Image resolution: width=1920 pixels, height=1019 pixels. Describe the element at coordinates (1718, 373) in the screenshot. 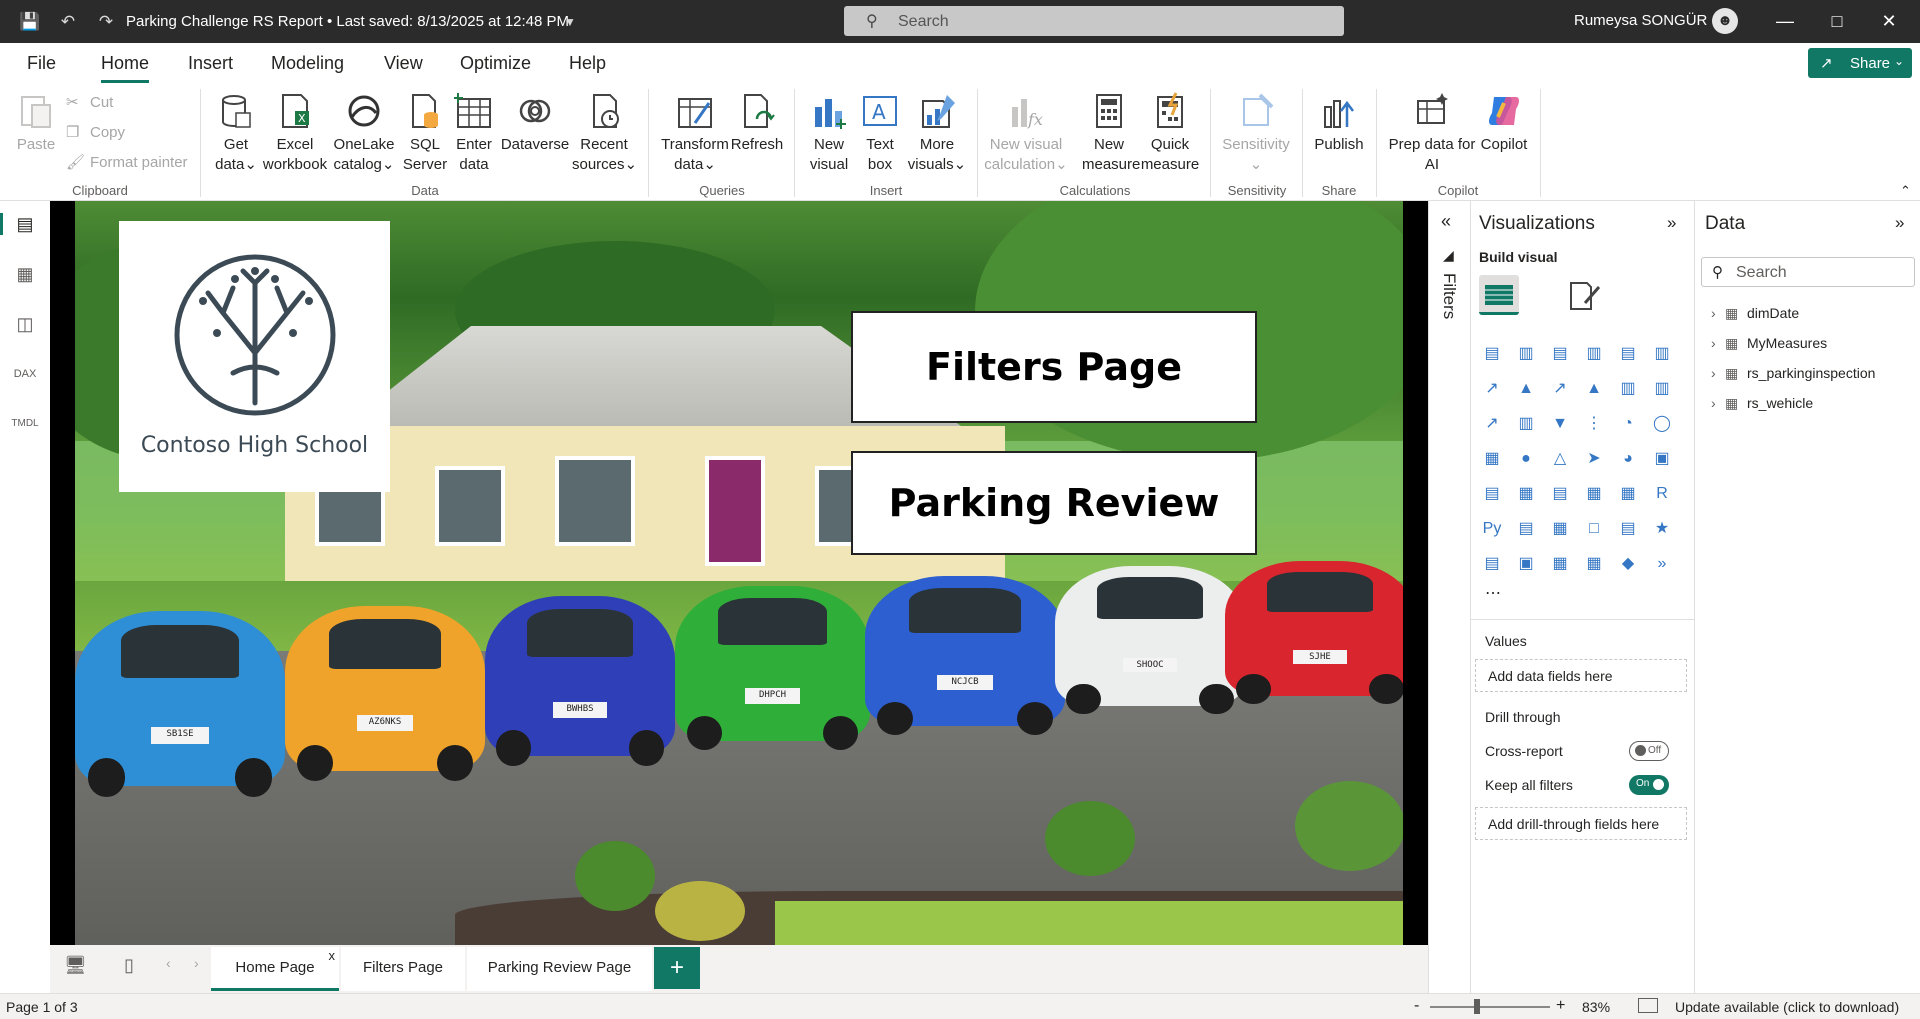

I see `chevron-right-icon: ›` at that location.